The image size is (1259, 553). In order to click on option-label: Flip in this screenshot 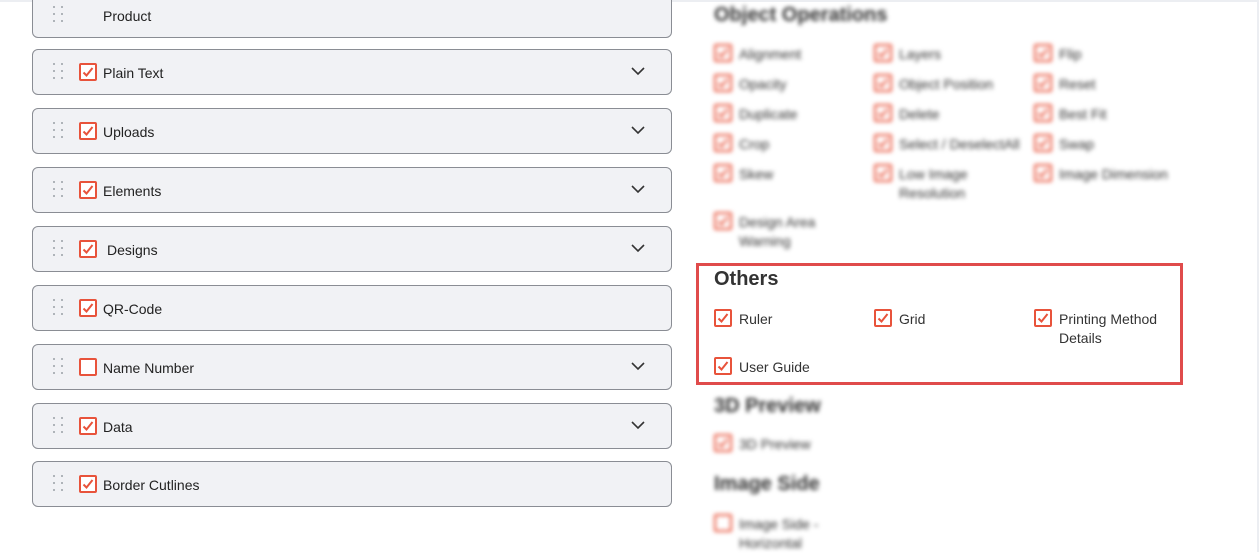, I will do `click(1070, 54)`.